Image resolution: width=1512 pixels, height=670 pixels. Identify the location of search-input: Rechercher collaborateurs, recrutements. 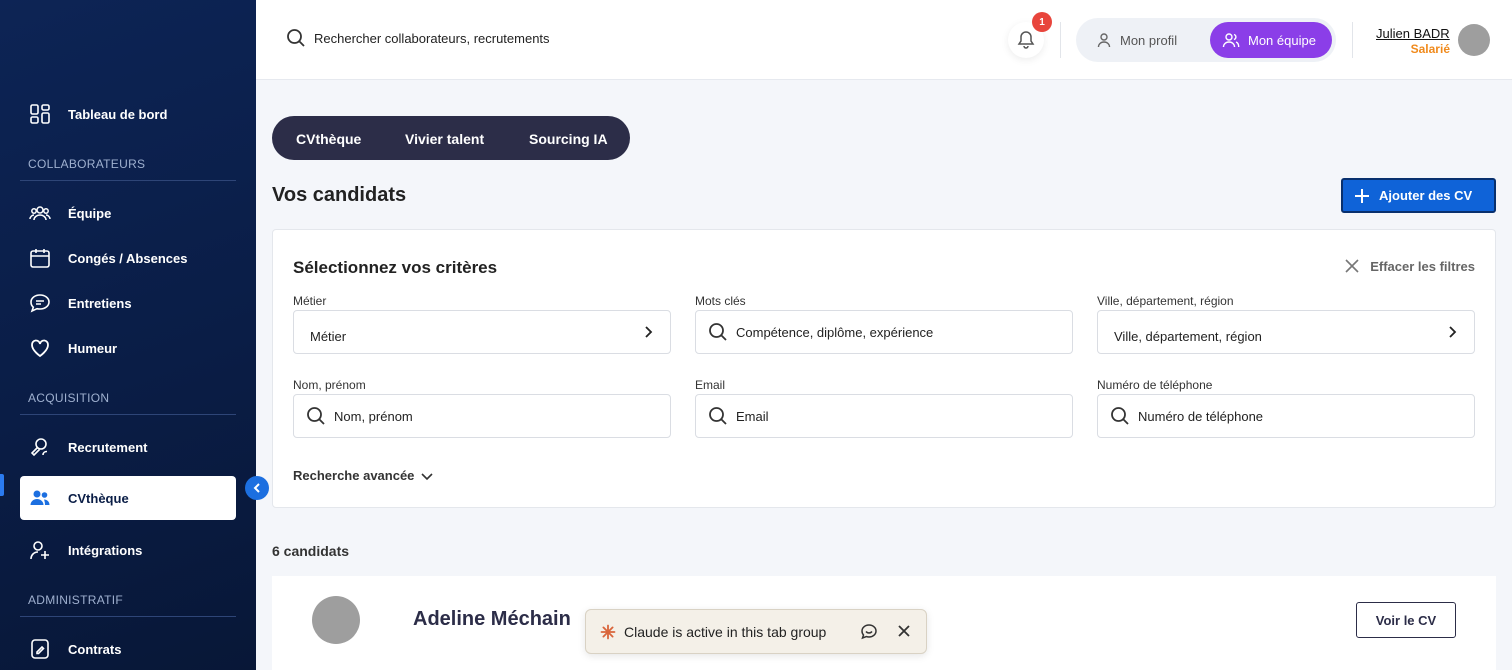
(432, 38).